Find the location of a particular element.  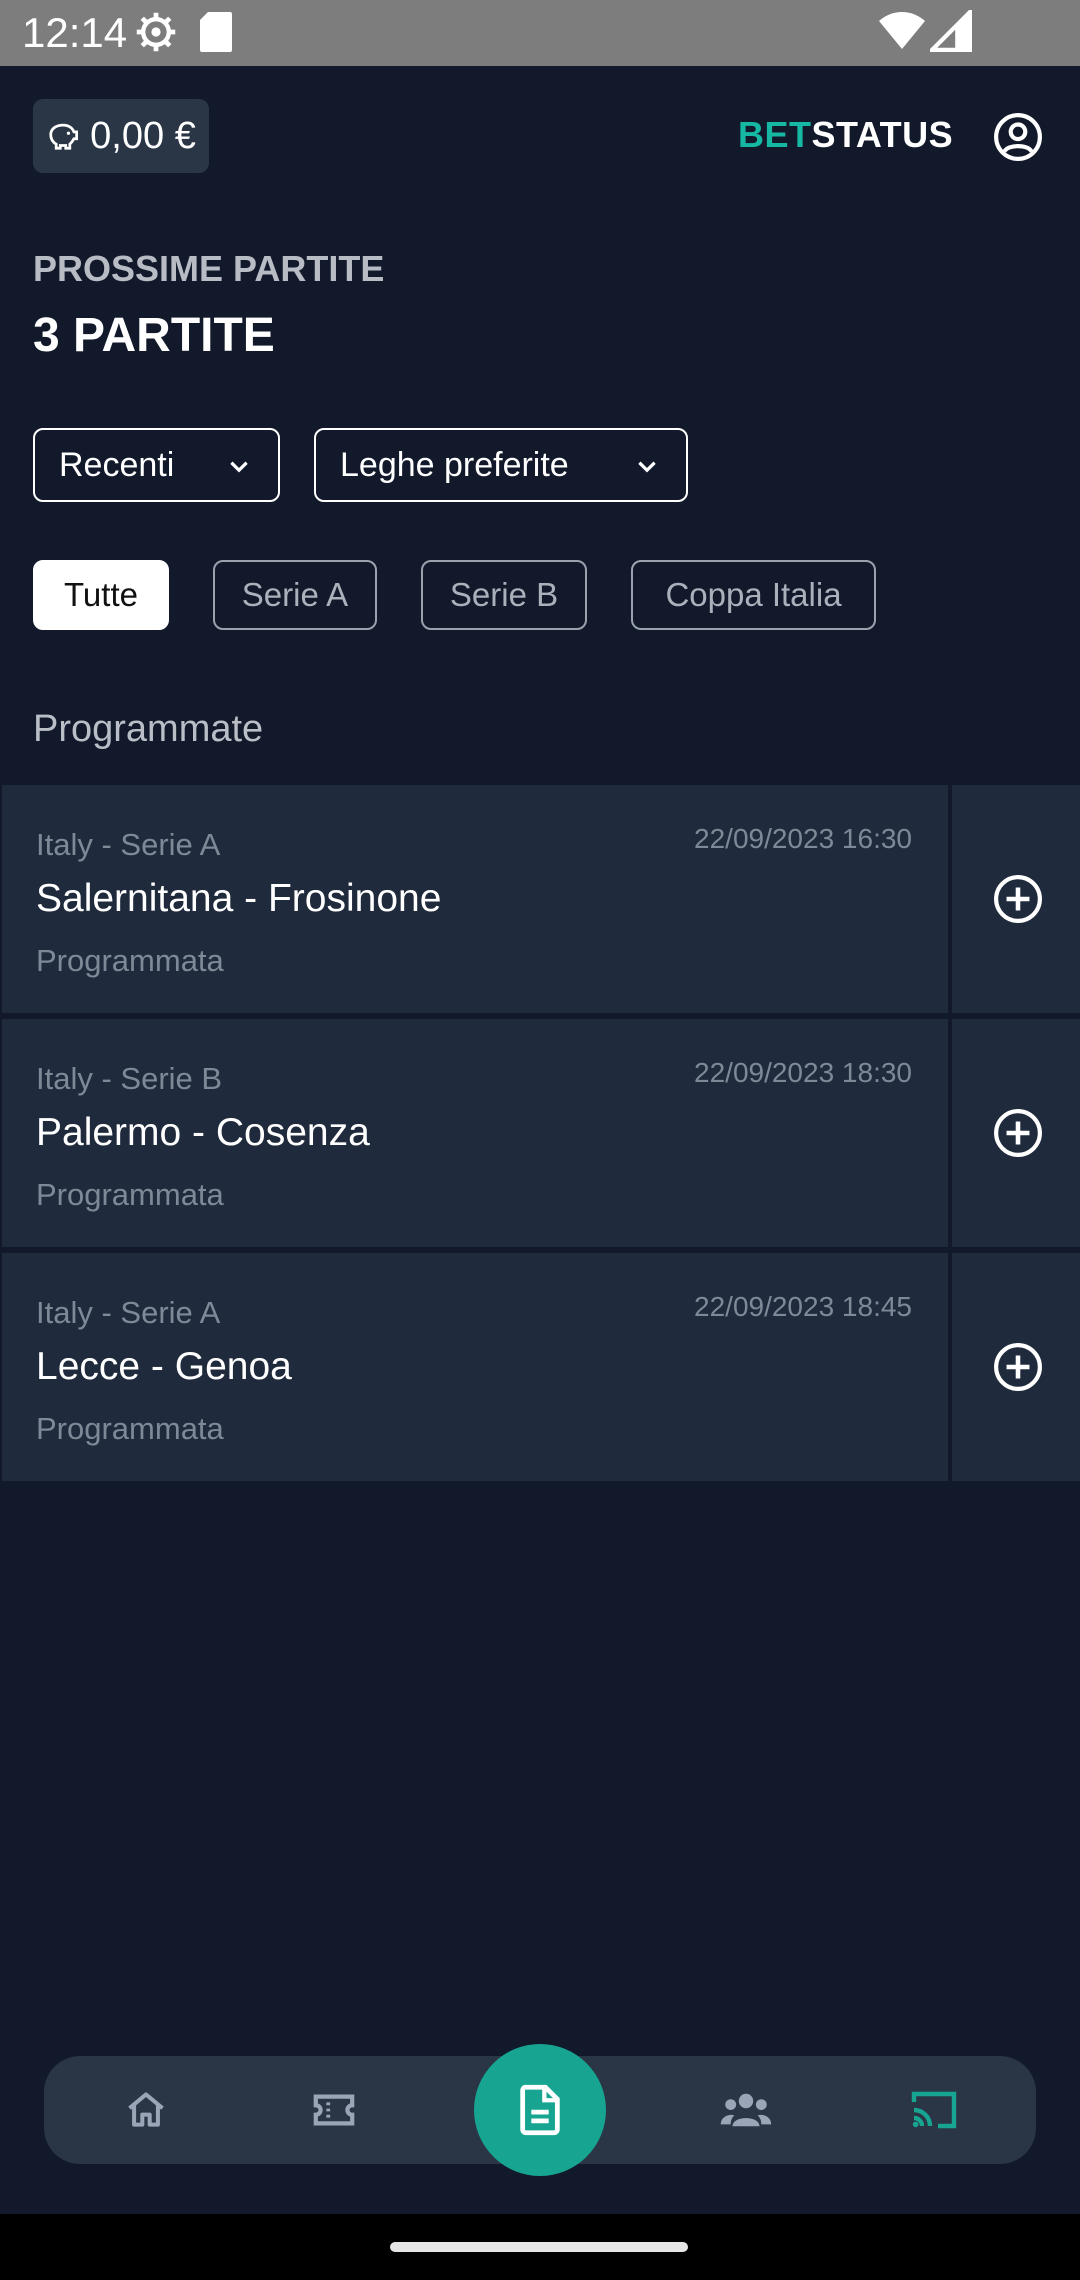

piggy-bank-icon is located at coordinates (64, 136).